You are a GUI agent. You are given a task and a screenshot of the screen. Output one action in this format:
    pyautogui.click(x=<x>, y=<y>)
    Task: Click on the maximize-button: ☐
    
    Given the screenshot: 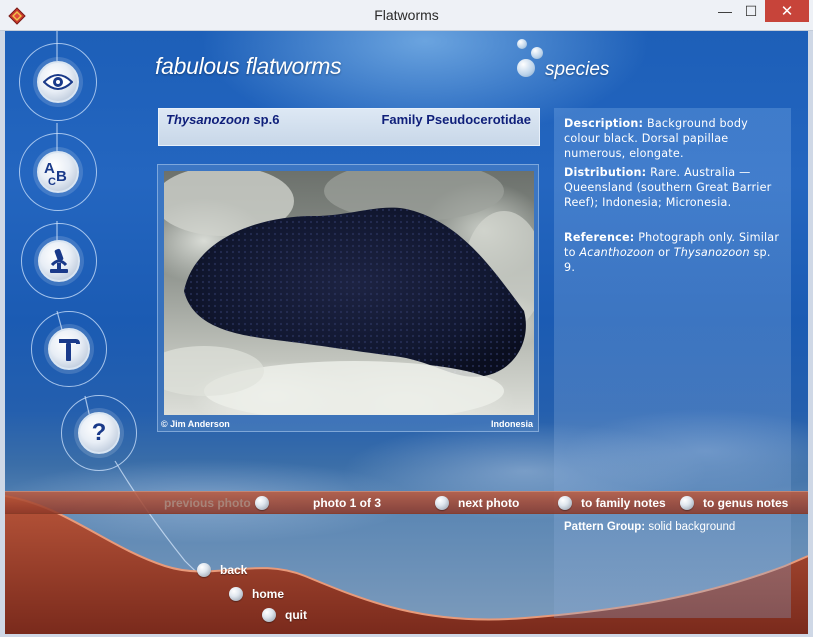 What is the action you would take?
    pyautogui.click(x=751, y=11)
    